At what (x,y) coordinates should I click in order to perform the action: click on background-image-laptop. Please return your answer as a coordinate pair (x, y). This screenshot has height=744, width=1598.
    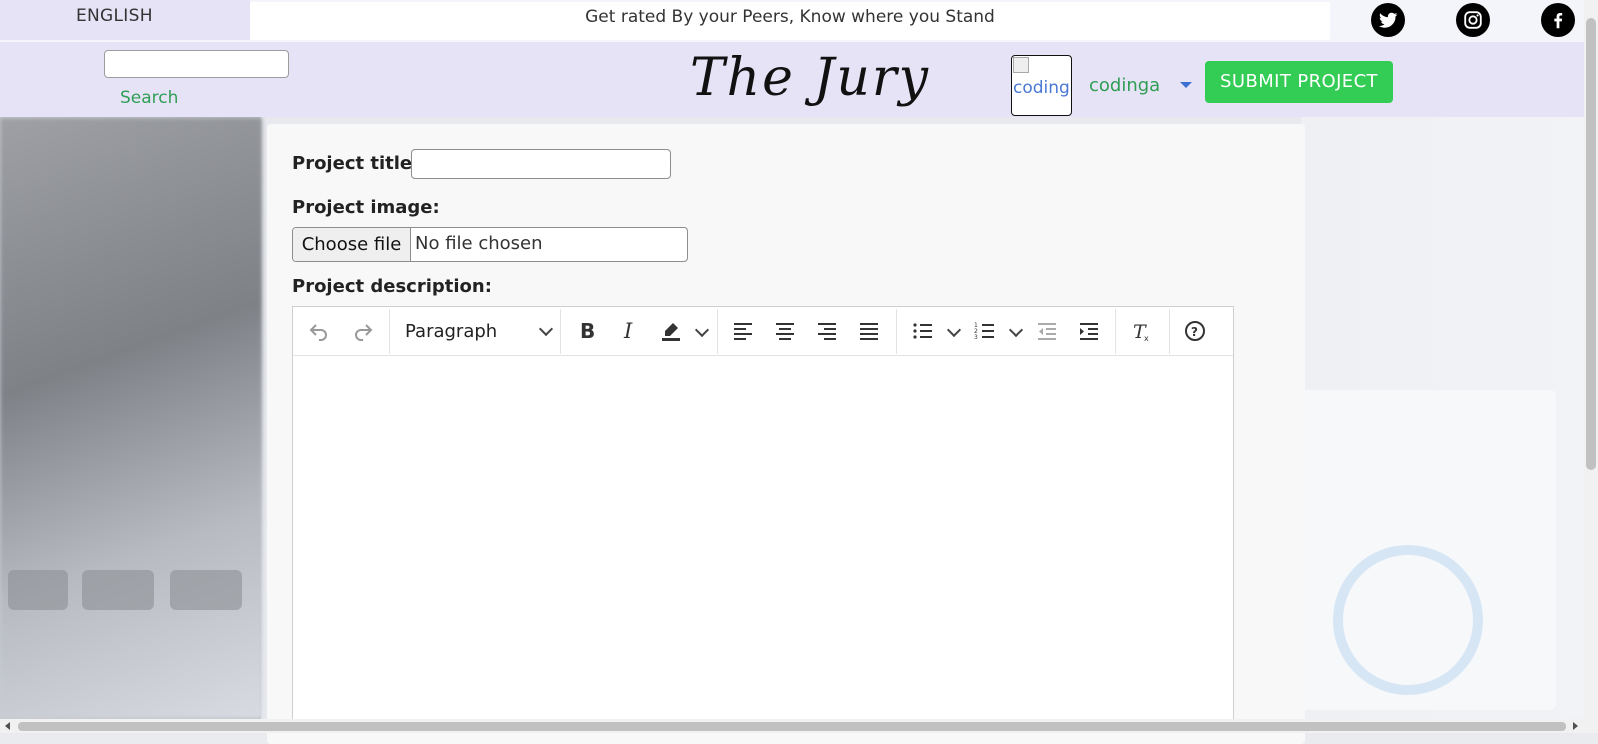
    Looking at the image, I should click on (131, 418).